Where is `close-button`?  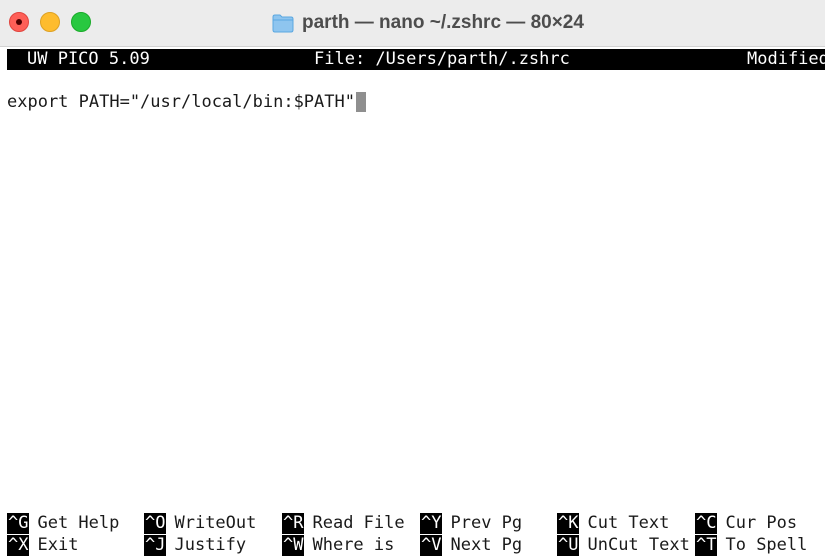
close-button is located at coordinates (19, 22).